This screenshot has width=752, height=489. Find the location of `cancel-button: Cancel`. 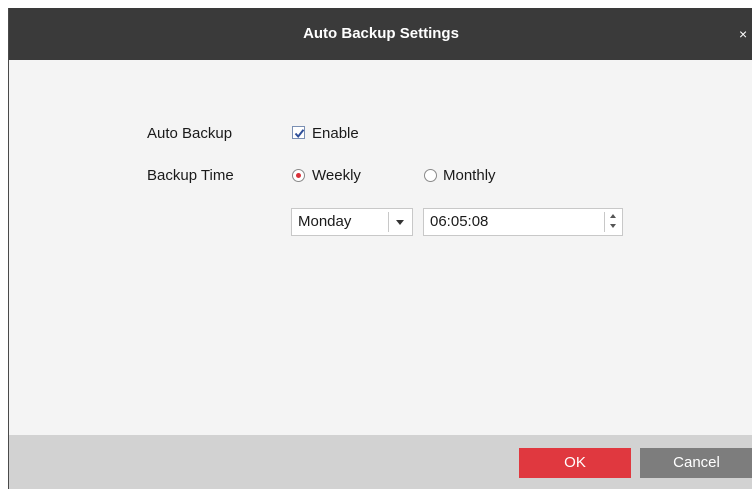

cancel-button: Cancel is located at coordinates (696, 463).